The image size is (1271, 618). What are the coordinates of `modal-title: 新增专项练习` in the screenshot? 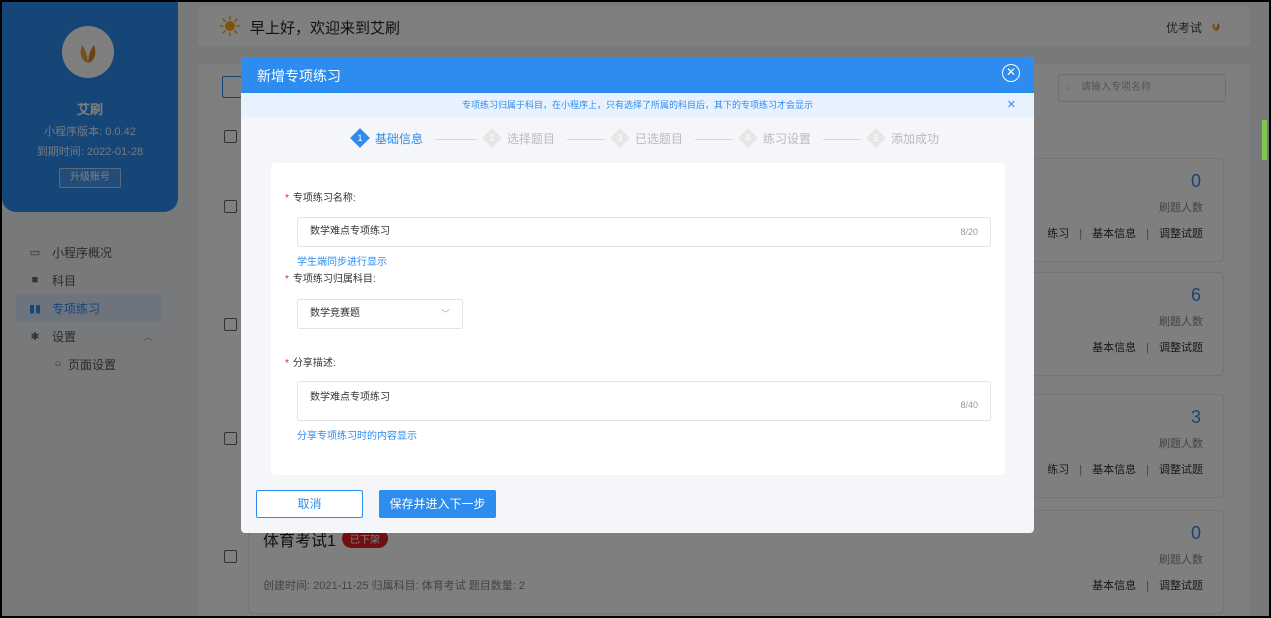 It's located at (299, 76).